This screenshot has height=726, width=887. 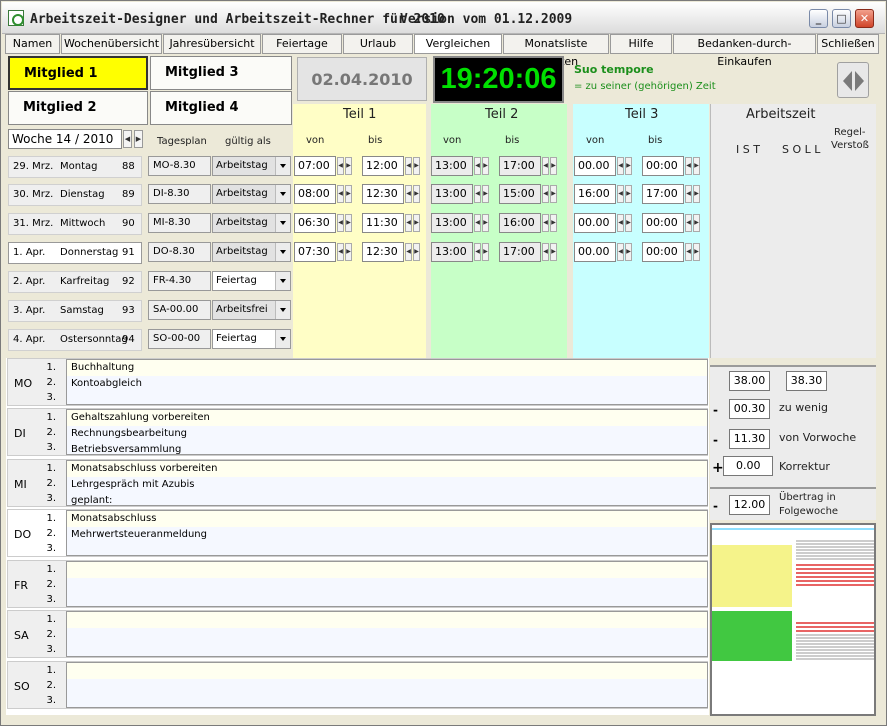 I want to click on week-field: Woche 14 / 2010, so click(x=65, y=139).